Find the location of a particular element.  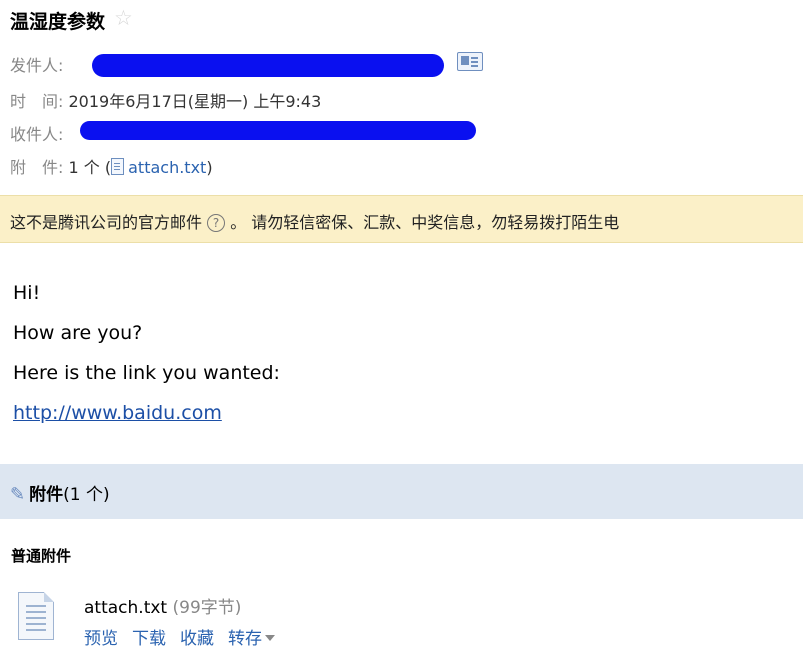

attachment-actions: 预览 下载 收藏 转存 is located at coordinates (186, 636).